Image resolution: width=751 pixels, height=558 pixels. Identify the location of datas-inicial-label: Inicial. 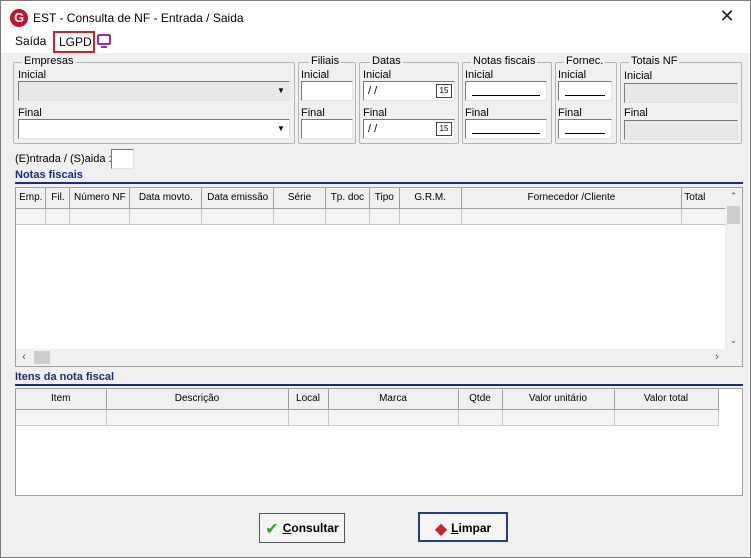
(377, 75).